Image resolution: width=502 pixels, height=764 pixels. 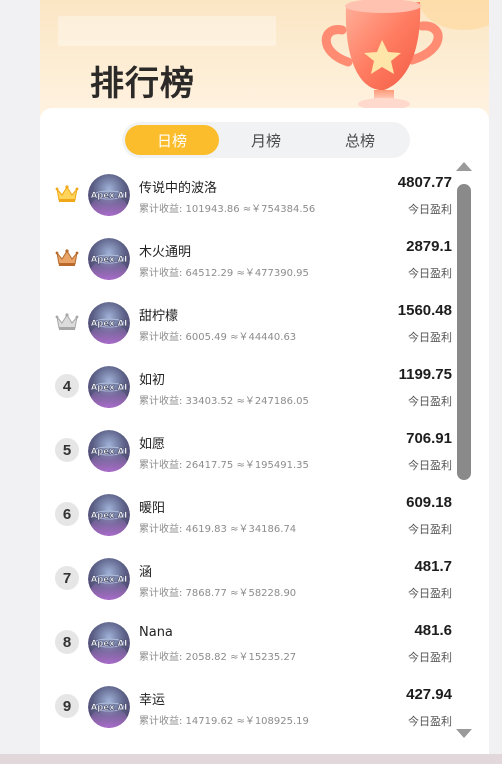 I want to click on rank-badge: 9, so click(x=67, y=706).